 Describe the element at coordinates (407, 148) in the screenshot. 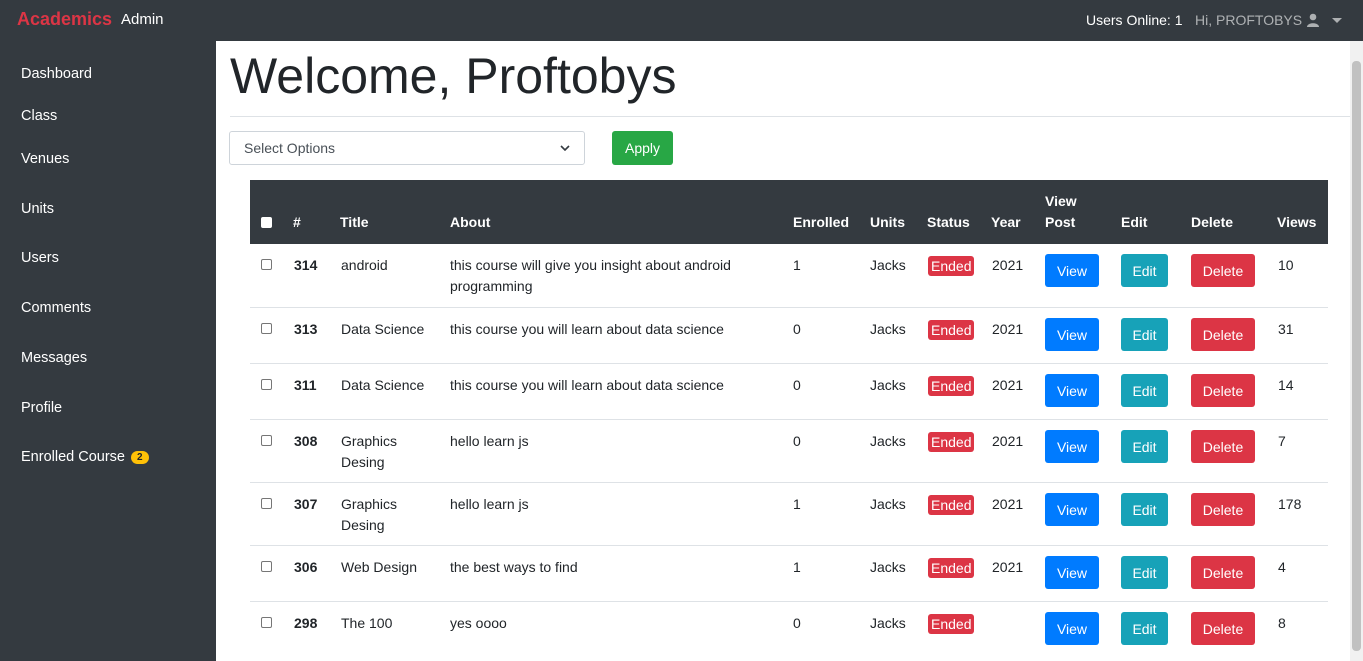

I see `bulk-options-select: Select Options` at that location.